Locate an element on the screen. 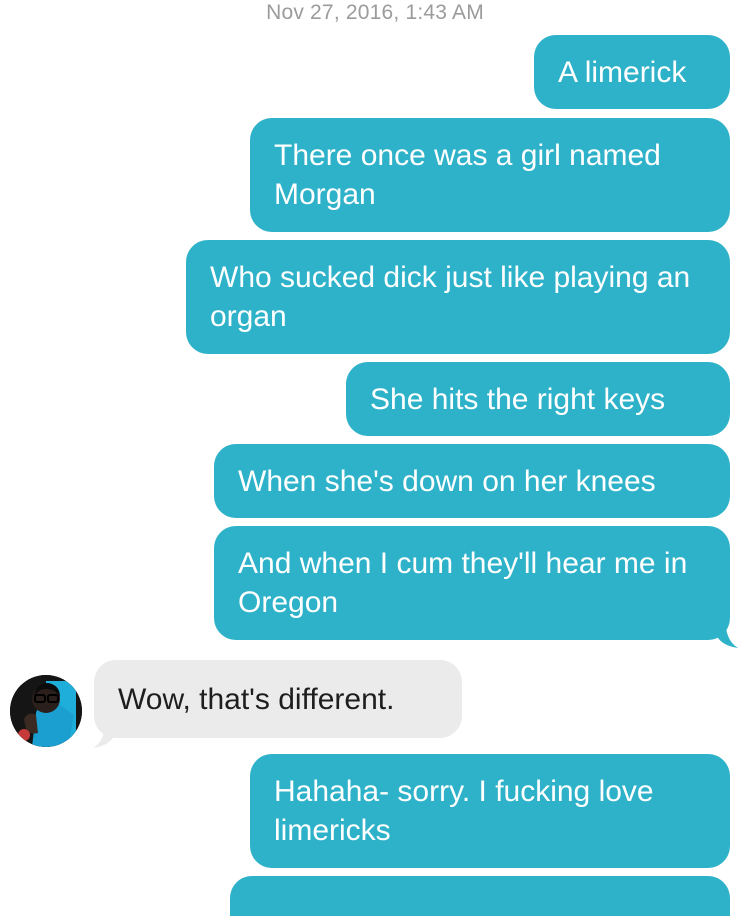 This screenshot has width=750, height=916. message-bubble-outgoing: A limerick is located at coordinates (632, 72).